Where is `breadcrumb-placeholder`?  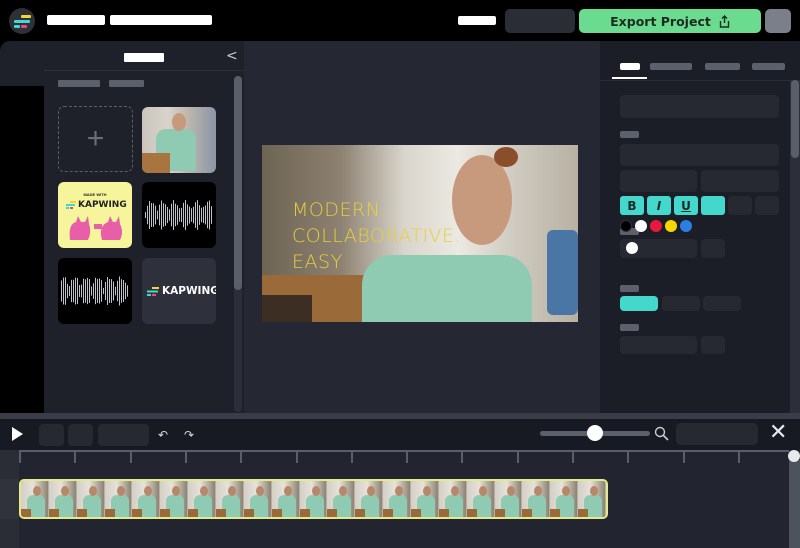
breadcrumb-placeholder is located at coordinates (161, 20).